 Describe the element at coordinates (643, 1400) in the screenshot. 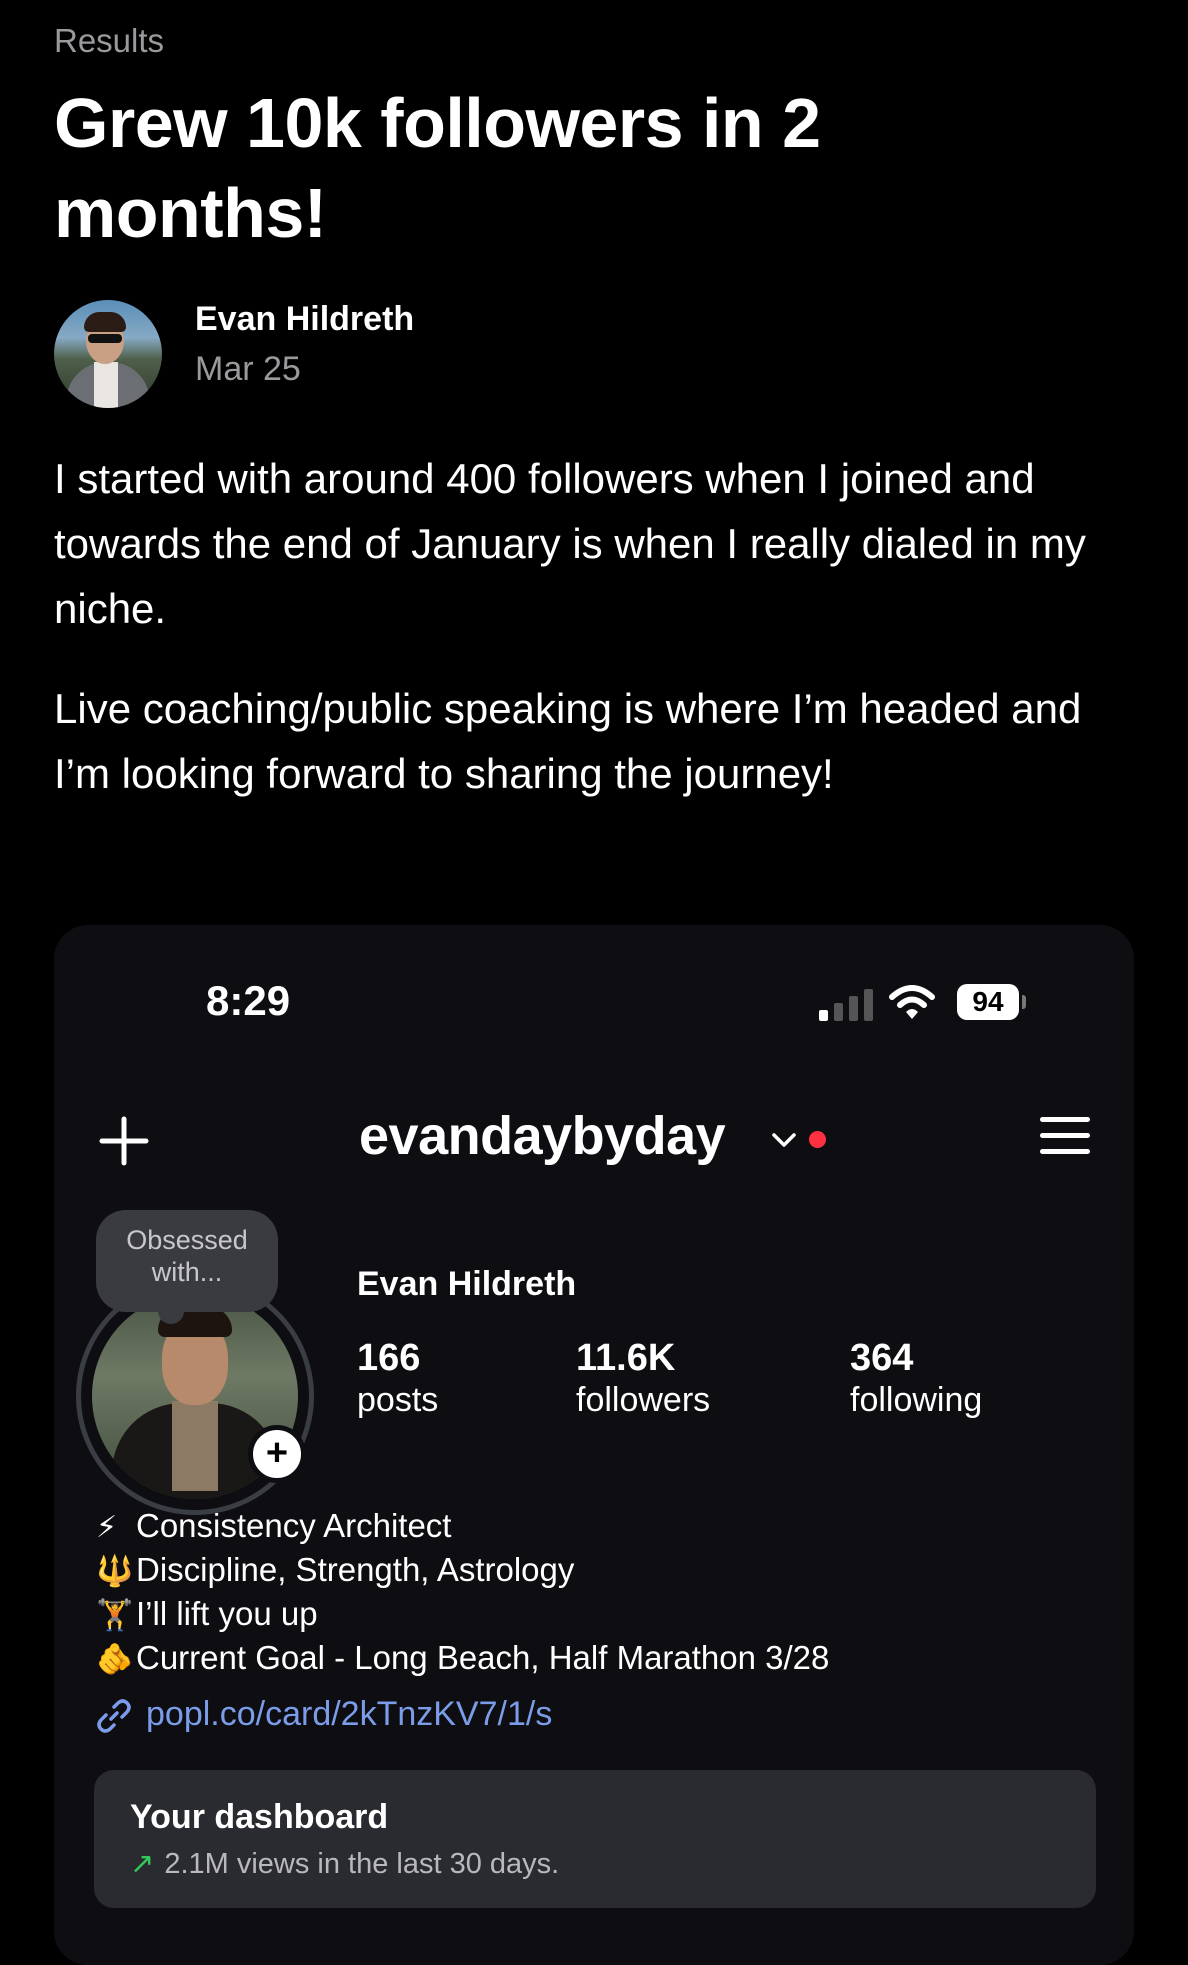

I see `followers-label: followers` at that location.